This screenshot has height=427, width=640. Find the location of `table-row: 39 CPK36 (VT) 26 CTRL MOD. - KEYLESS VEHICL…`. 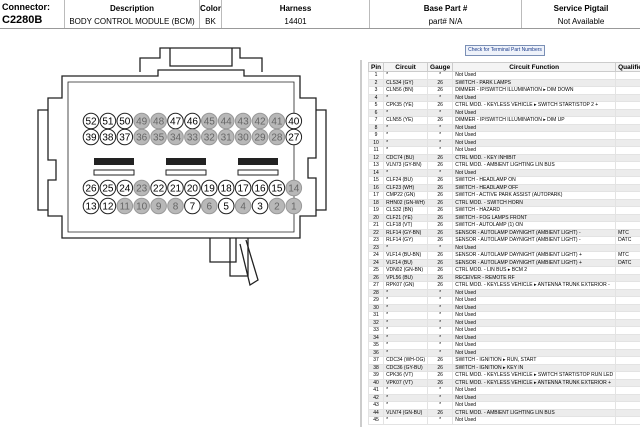

table-row: 39 CPK36 (VT) 26 CTRL MOD. - KEYLESS VEHICL… is located at coordinates (503, 375).